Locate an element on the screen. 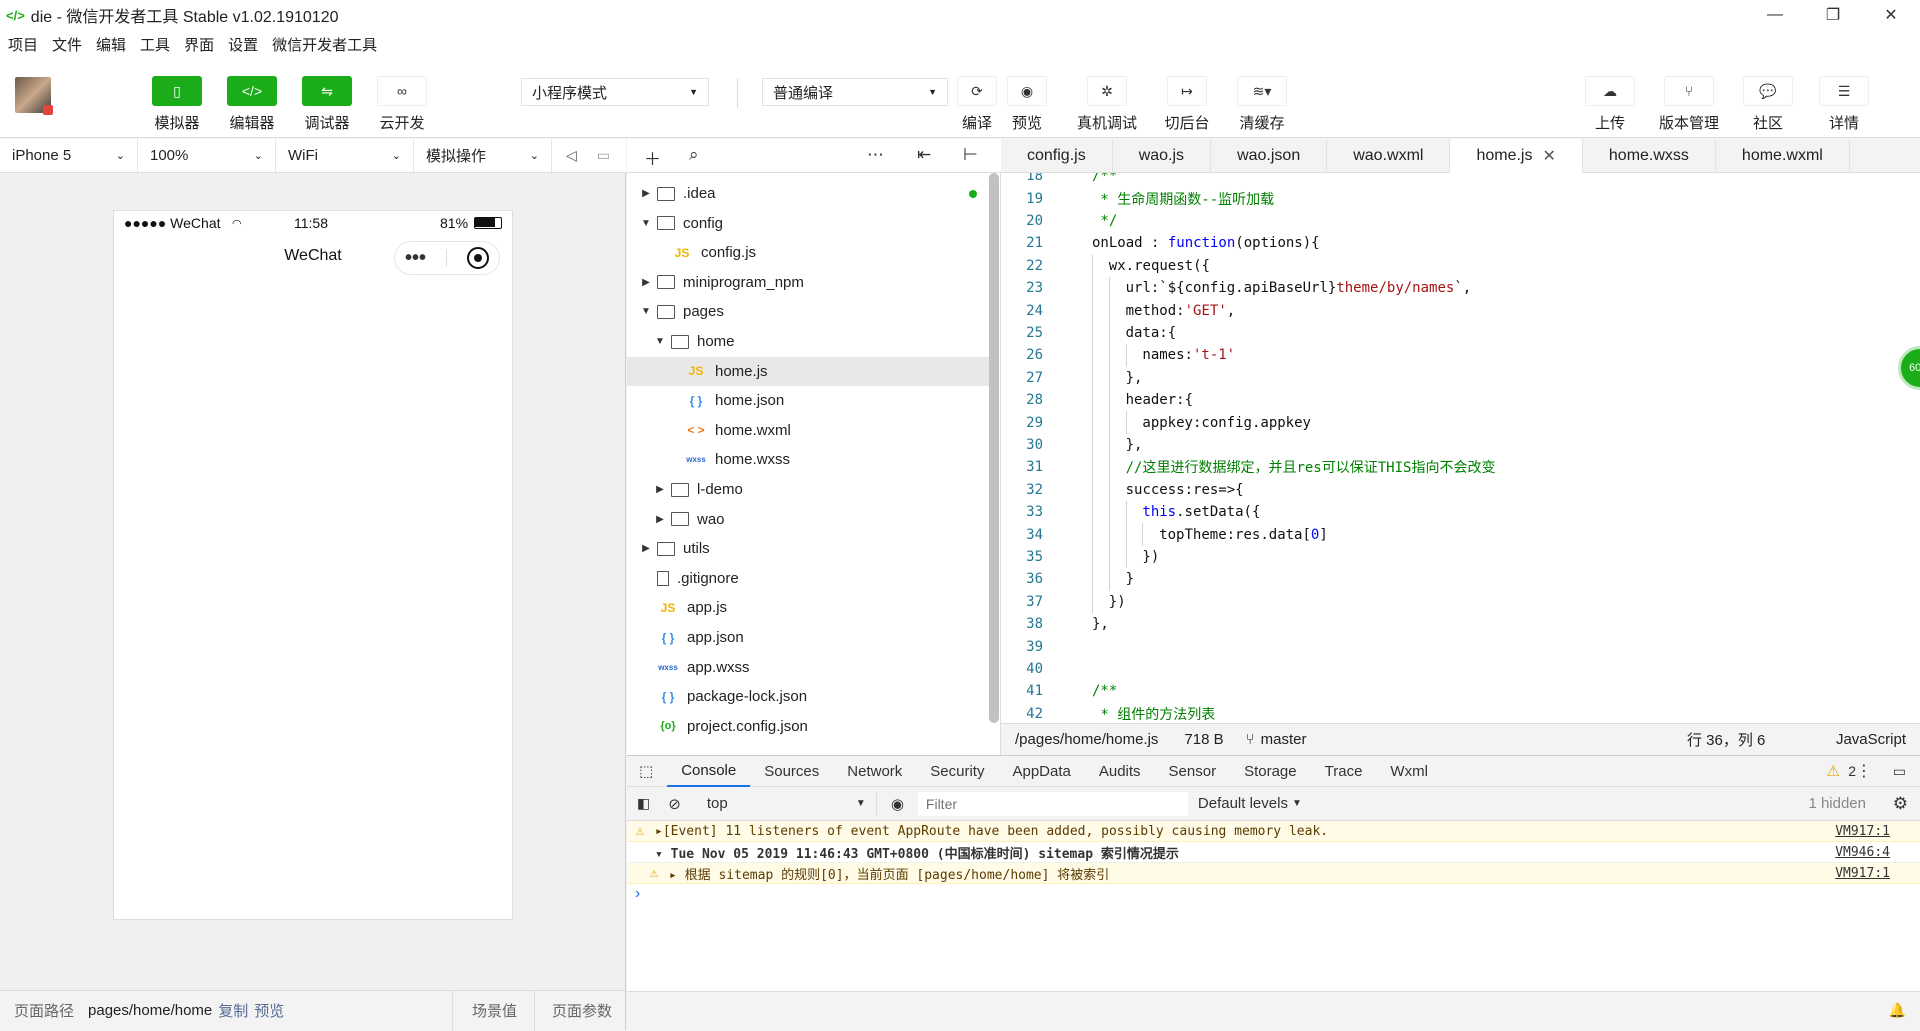 The height and width of the screenshot is (1031, 1920). undock-icon: ▭ is located at coordinates (1899, 771).